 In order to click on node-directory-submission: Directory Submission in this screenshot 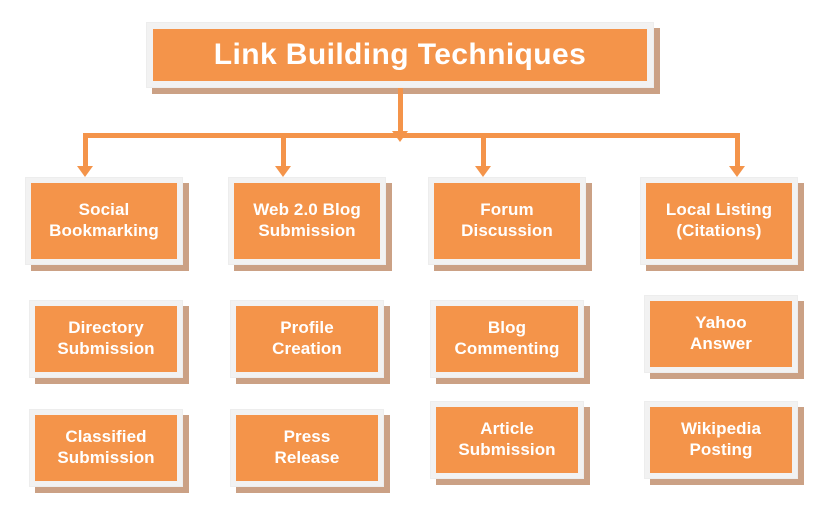, I will do `click(106, 339)`.